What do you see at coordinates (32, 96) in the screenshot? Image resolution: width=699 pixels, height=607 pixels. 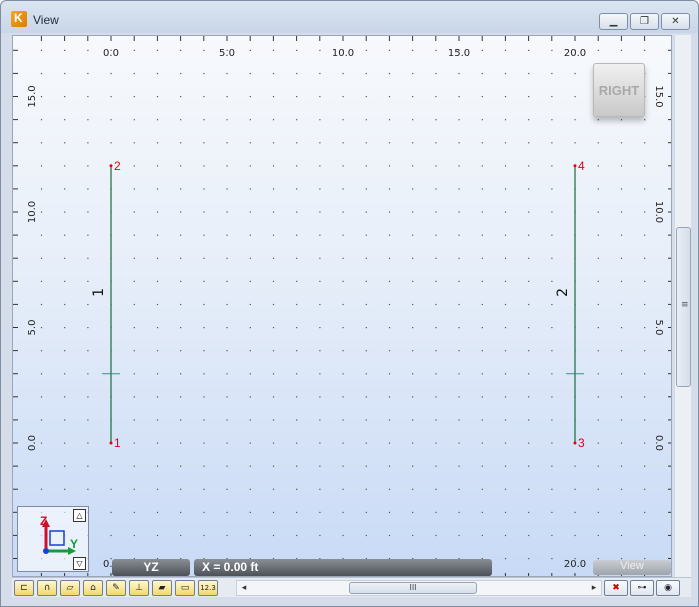 I see `z-tick-label-left: 15.0` at bounding box center [32, 96].